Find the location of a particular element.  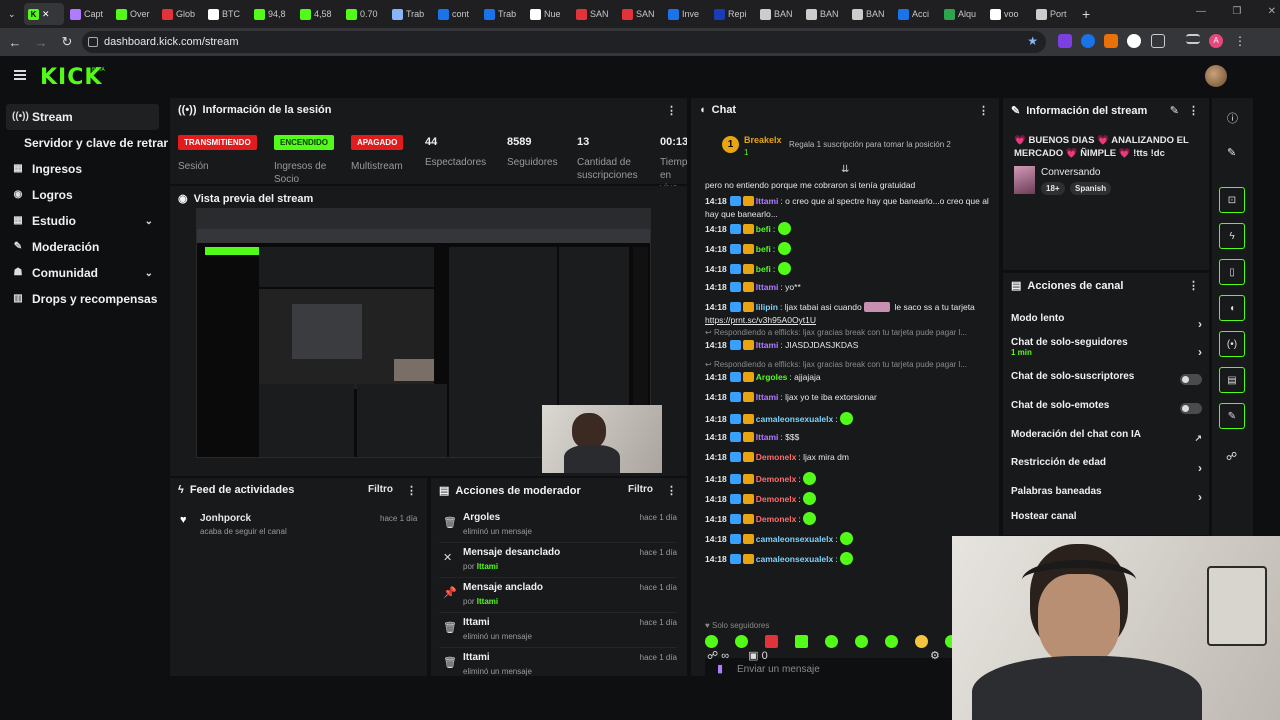

new-tab-button: + is located at coordinates (1087, 14).